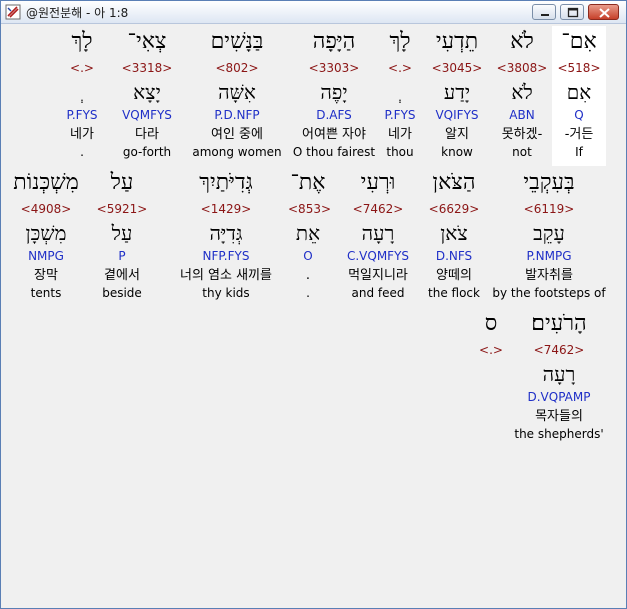 This screenshot has width=627, height=609. I want to click on parsing-code: VQIFYS, so click(457, 115).